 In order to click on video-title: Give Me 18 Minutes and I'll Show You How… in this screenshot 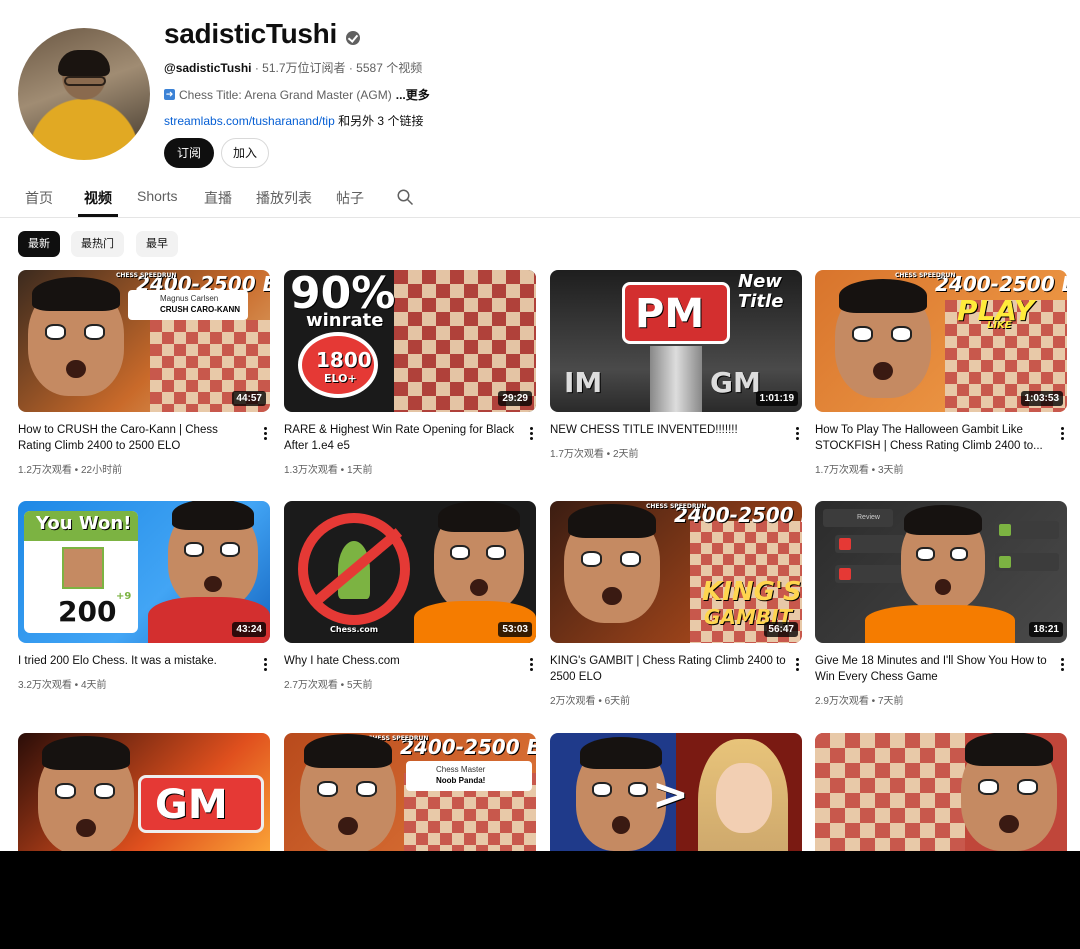, I will do `click(933, 669)`.